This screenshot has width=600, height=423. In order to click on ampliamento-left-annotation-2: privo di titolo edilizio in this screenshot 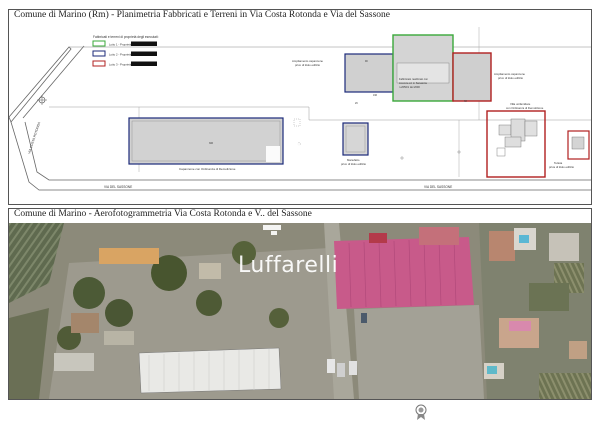, I will do `click(307, 65)`.